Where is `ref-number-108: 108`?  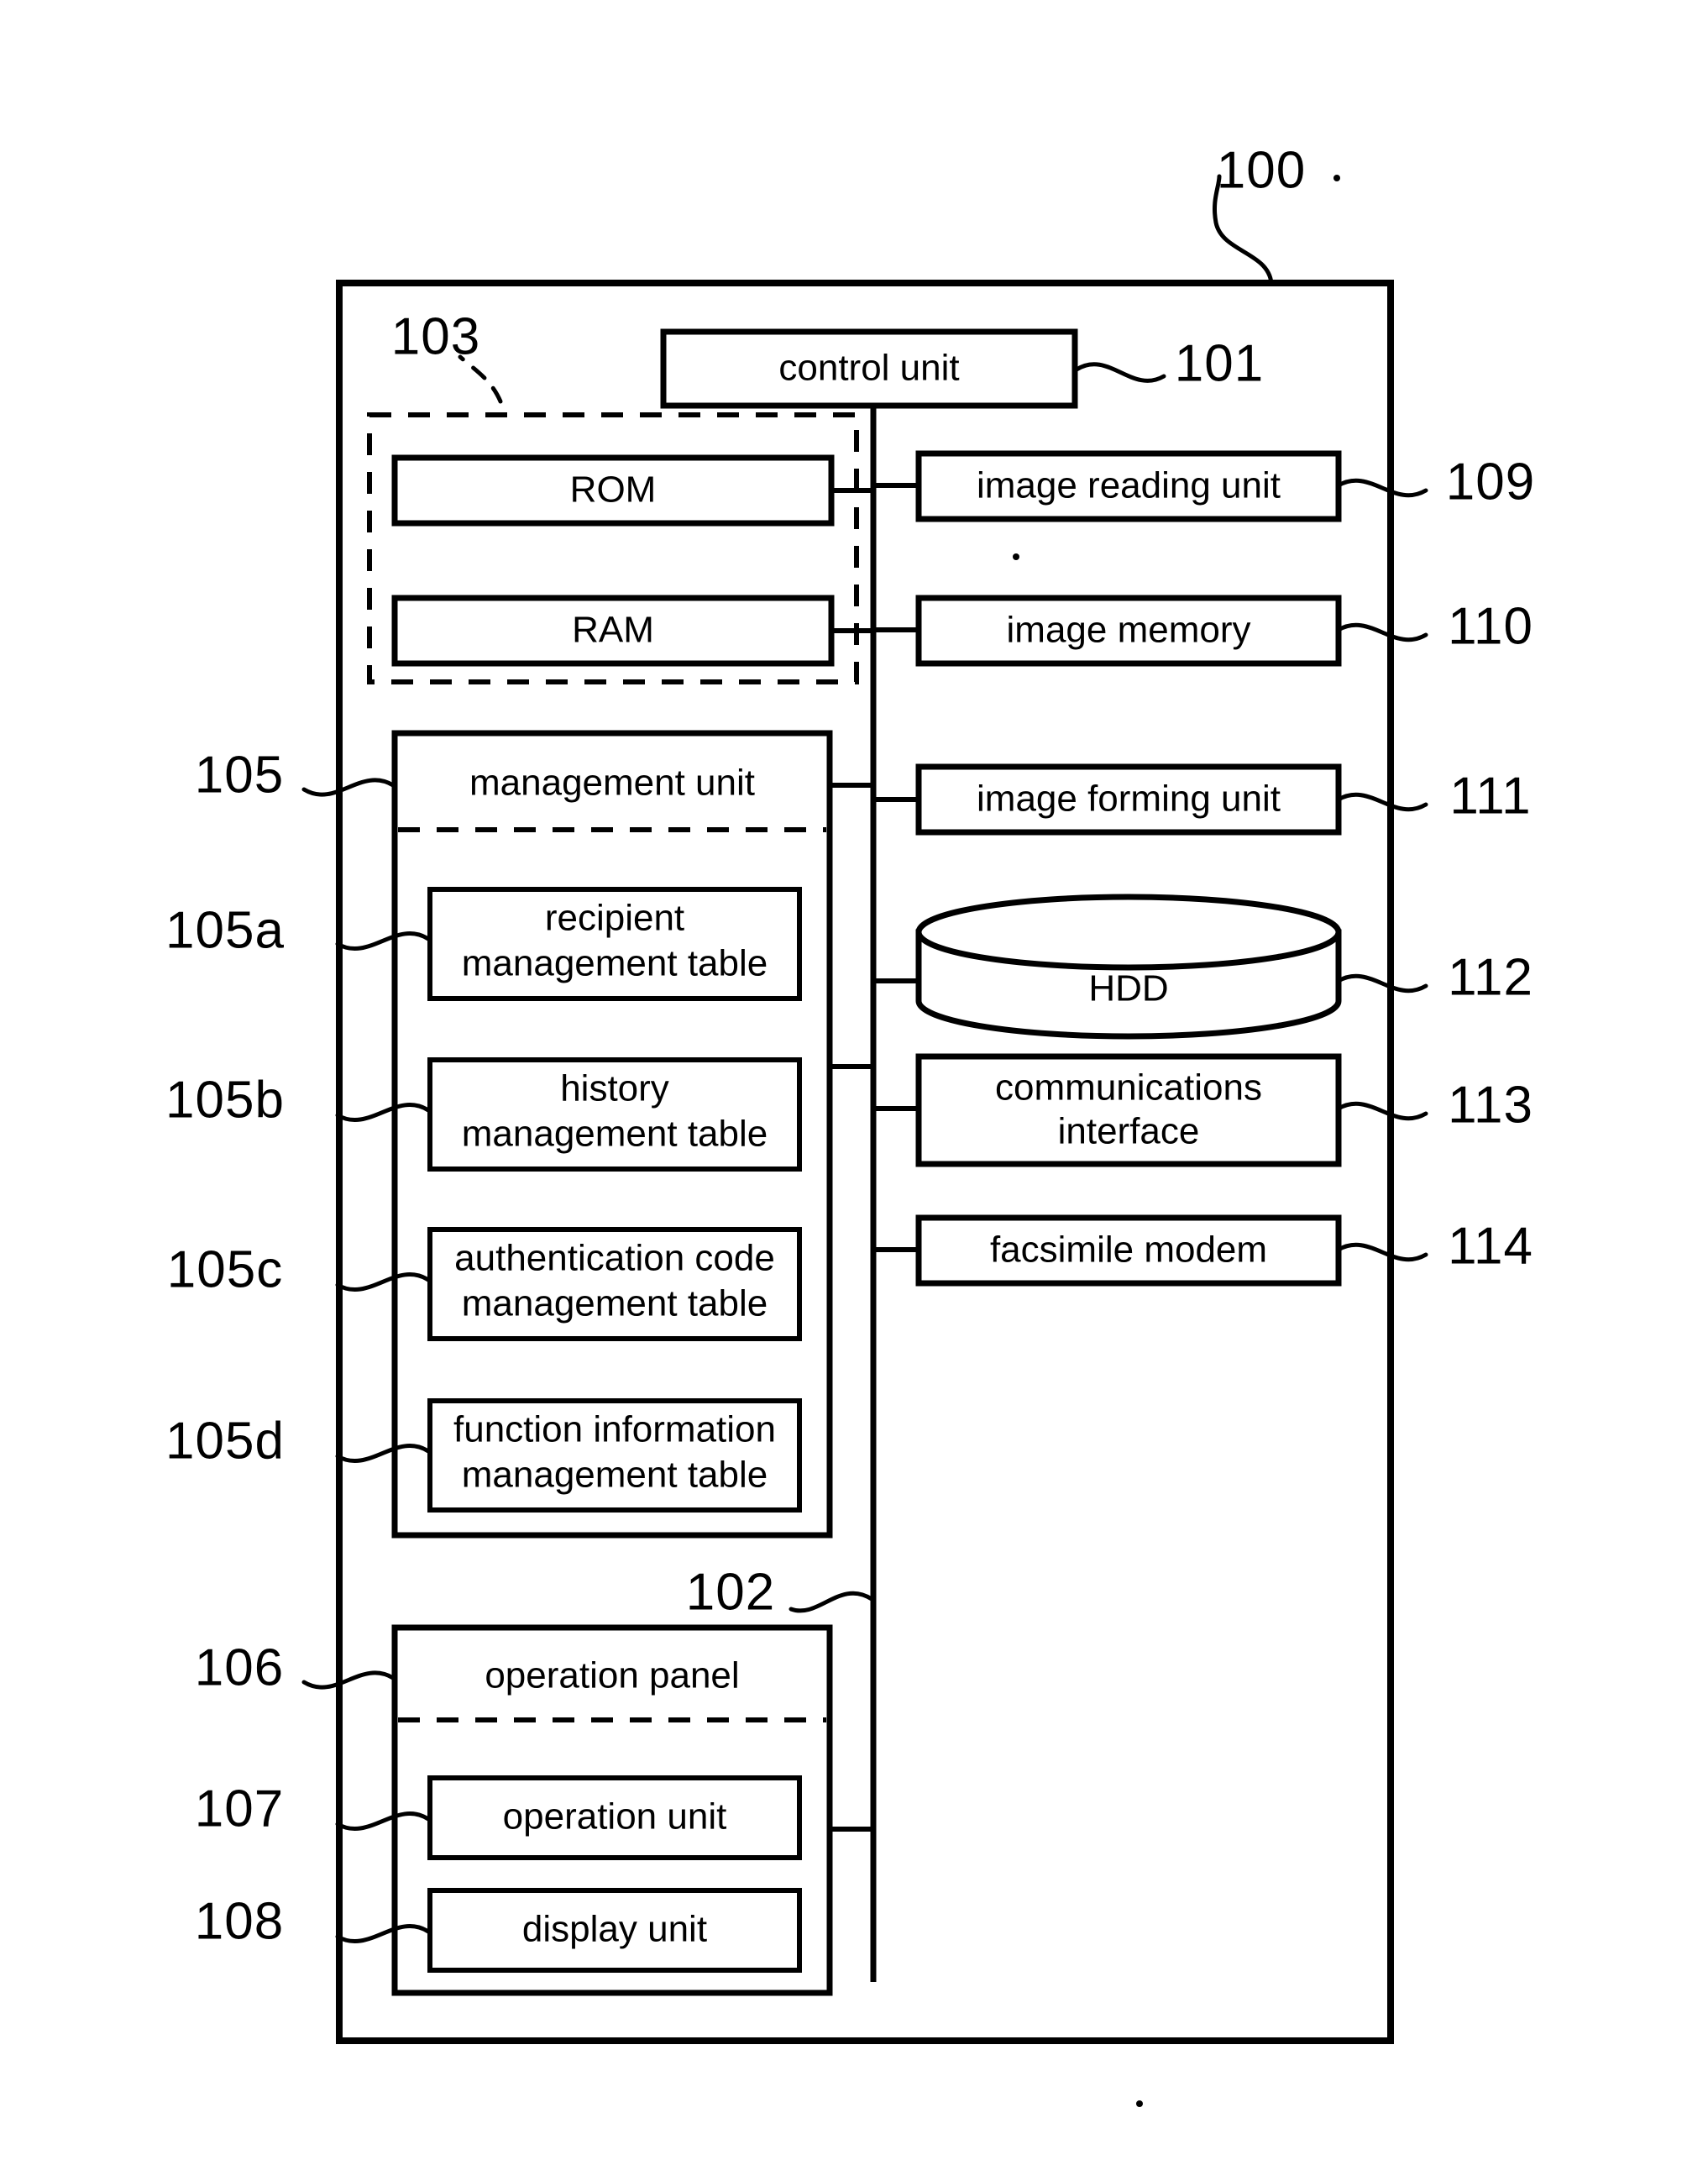
ref-number-108: 108 is located at coordinates (239, 1921).